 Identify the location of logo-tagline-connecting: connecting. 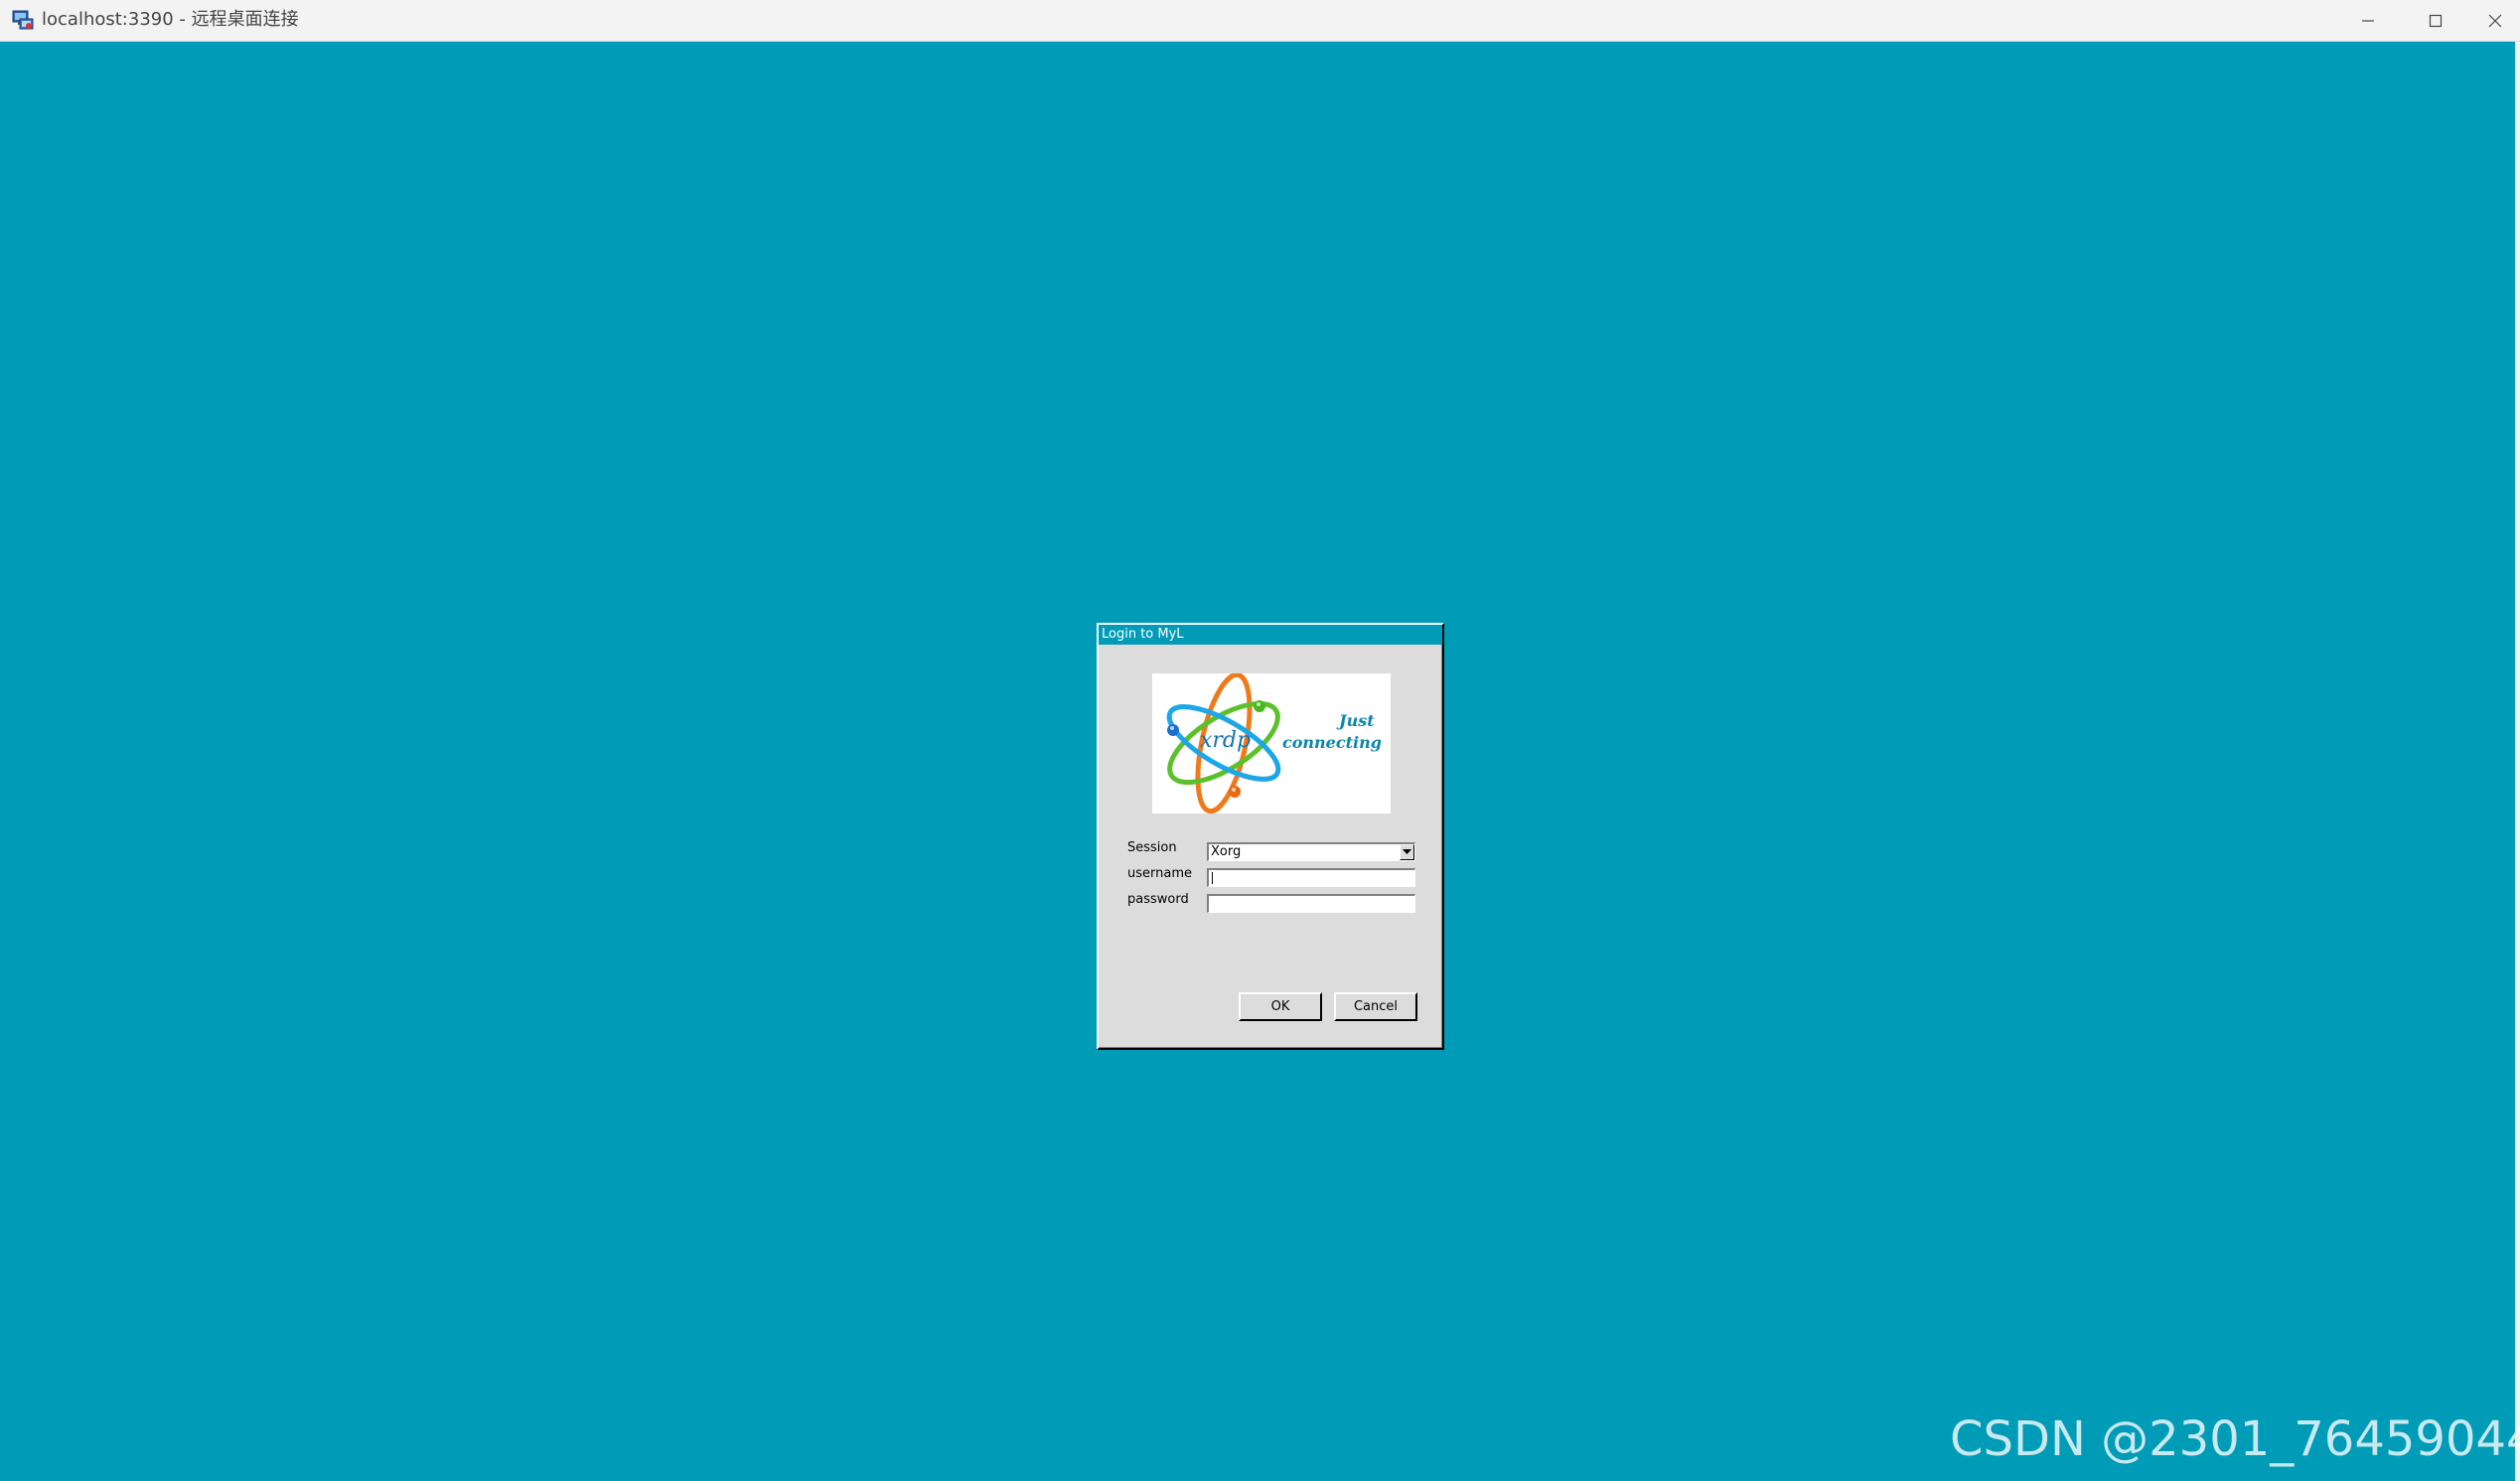
(1332, 742).